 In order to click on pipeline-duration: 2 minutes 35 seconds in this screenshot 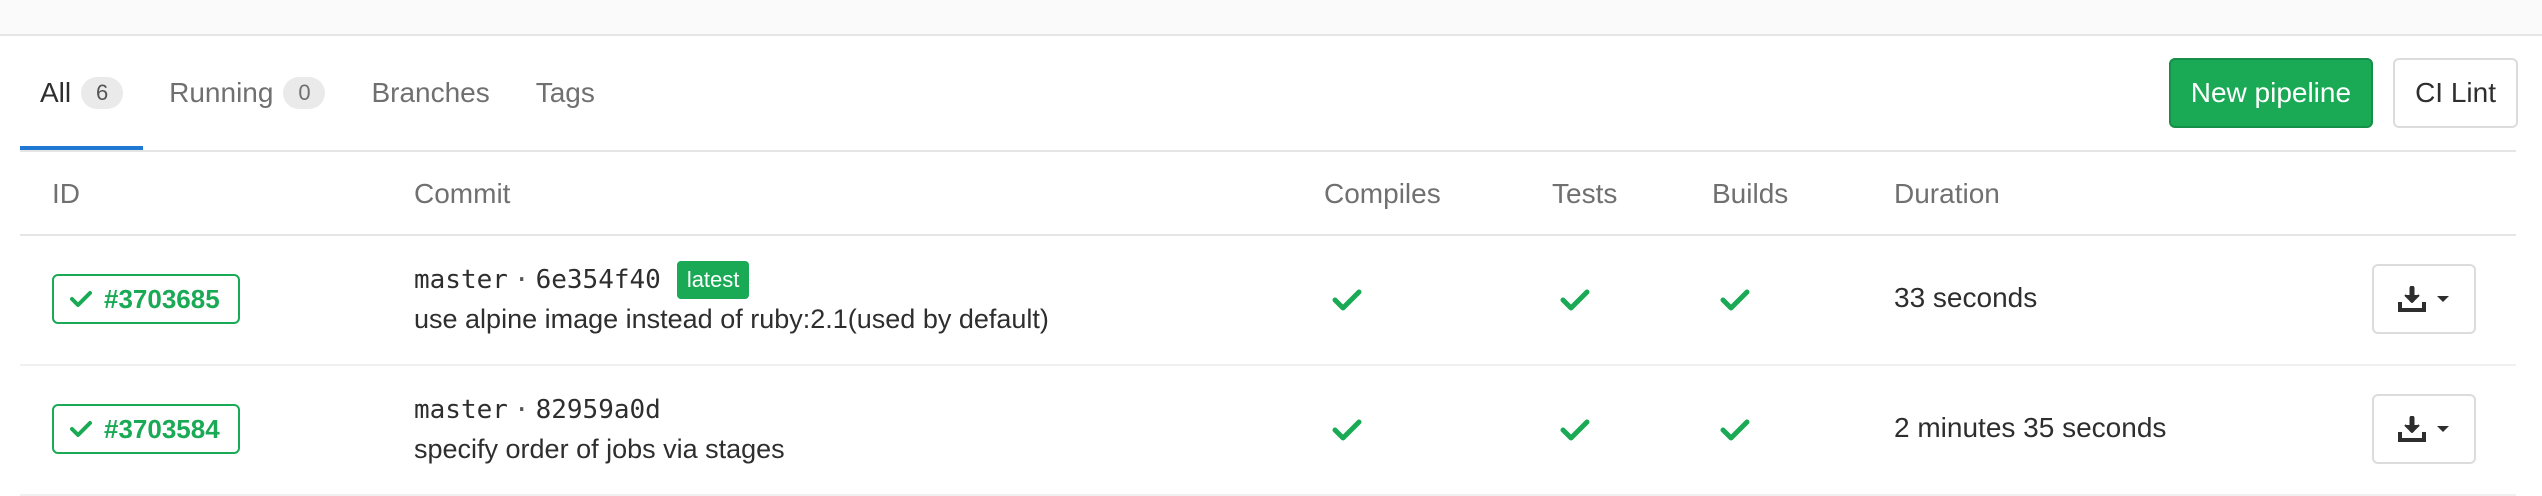, I will do `click(2030, 427)`.